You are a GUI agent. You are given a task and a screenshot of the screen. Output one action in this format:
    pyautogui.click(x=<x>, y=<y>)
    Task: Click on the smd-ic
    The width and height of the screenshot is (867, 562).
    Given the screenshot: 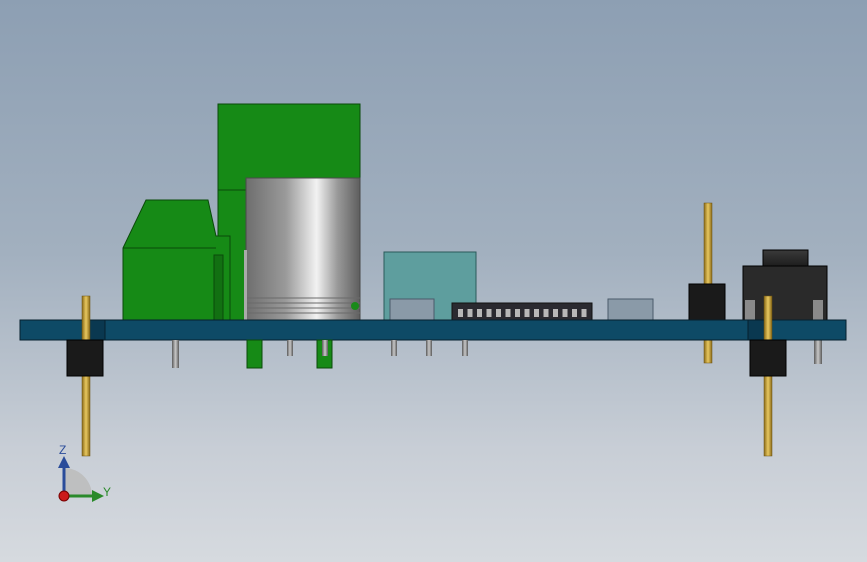 What is the action you would take?
    pyautogui.click(x=522, y=311)
    